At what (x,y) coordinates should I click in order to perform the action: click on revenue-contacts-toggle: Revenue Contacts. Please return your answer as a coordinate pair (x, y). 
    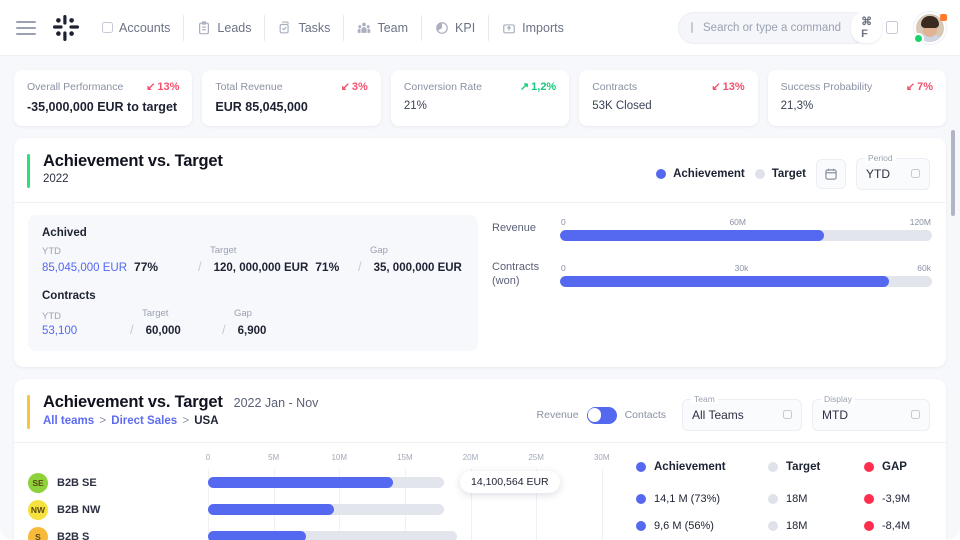
    Looking at the image, I should click on (601, 415).